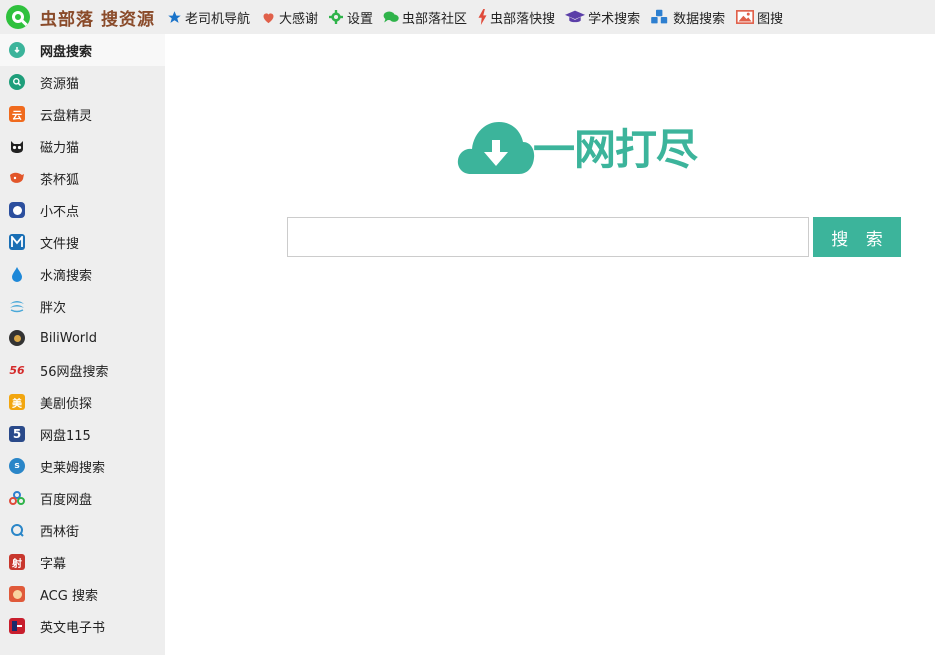 The width and height of the screenshot is (935, 655). Describe the element at coordinates (82, 306) in the screenshot. I see `sidebar-item-pangci: 胖次` at that location.